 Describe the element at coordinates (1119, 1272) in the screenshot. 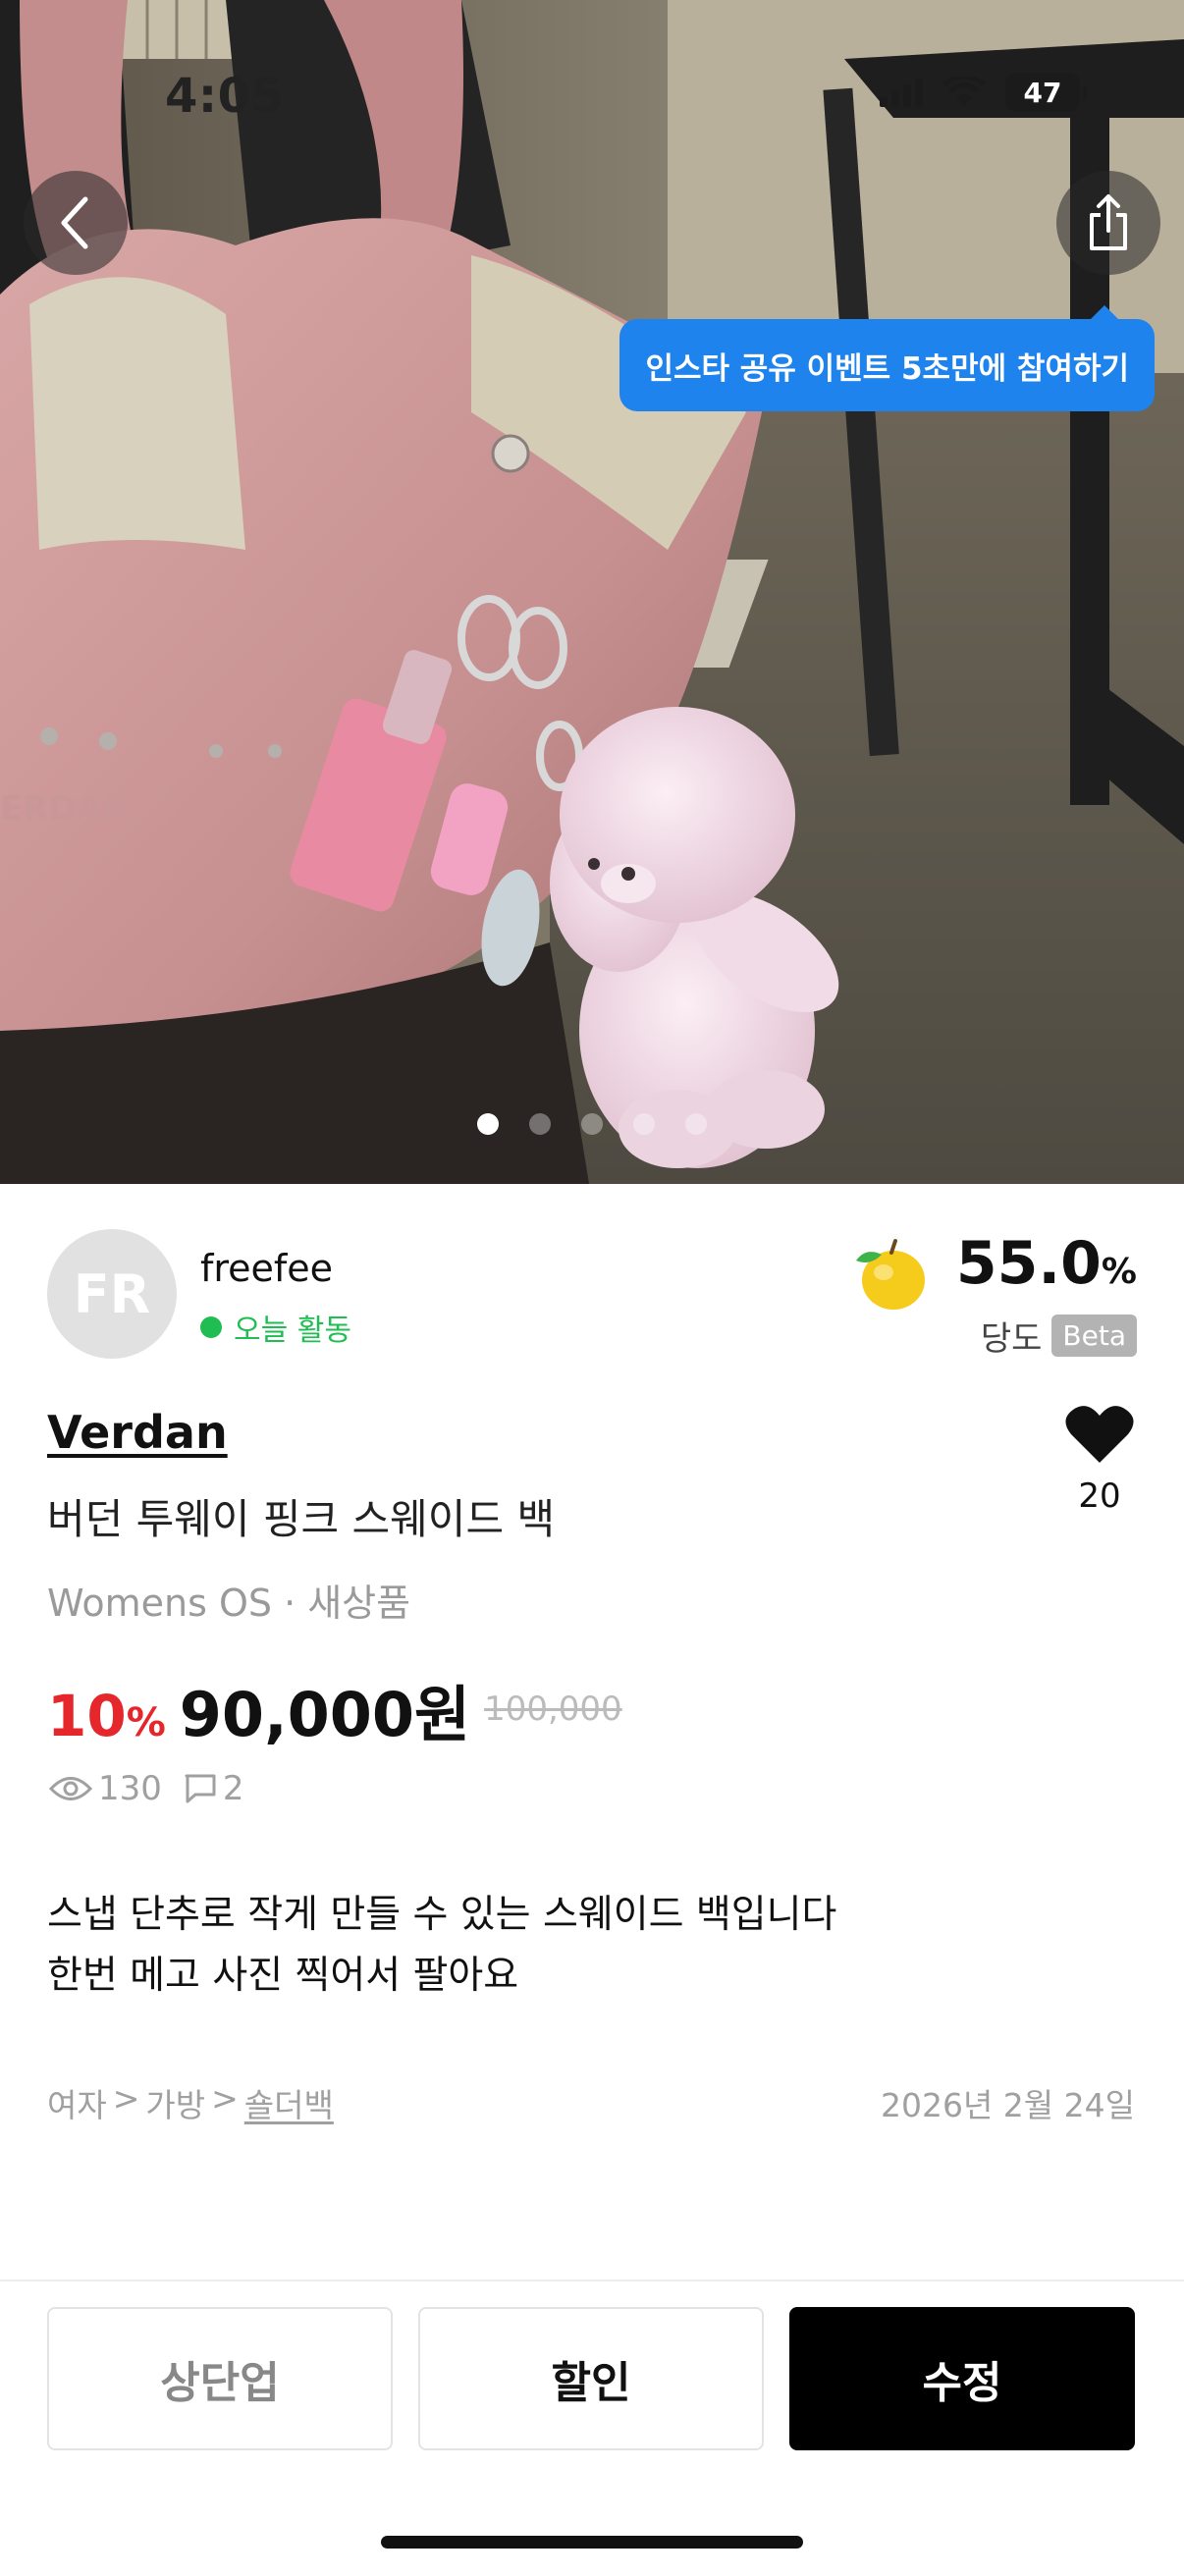

I see `score-unit: %` at that location.